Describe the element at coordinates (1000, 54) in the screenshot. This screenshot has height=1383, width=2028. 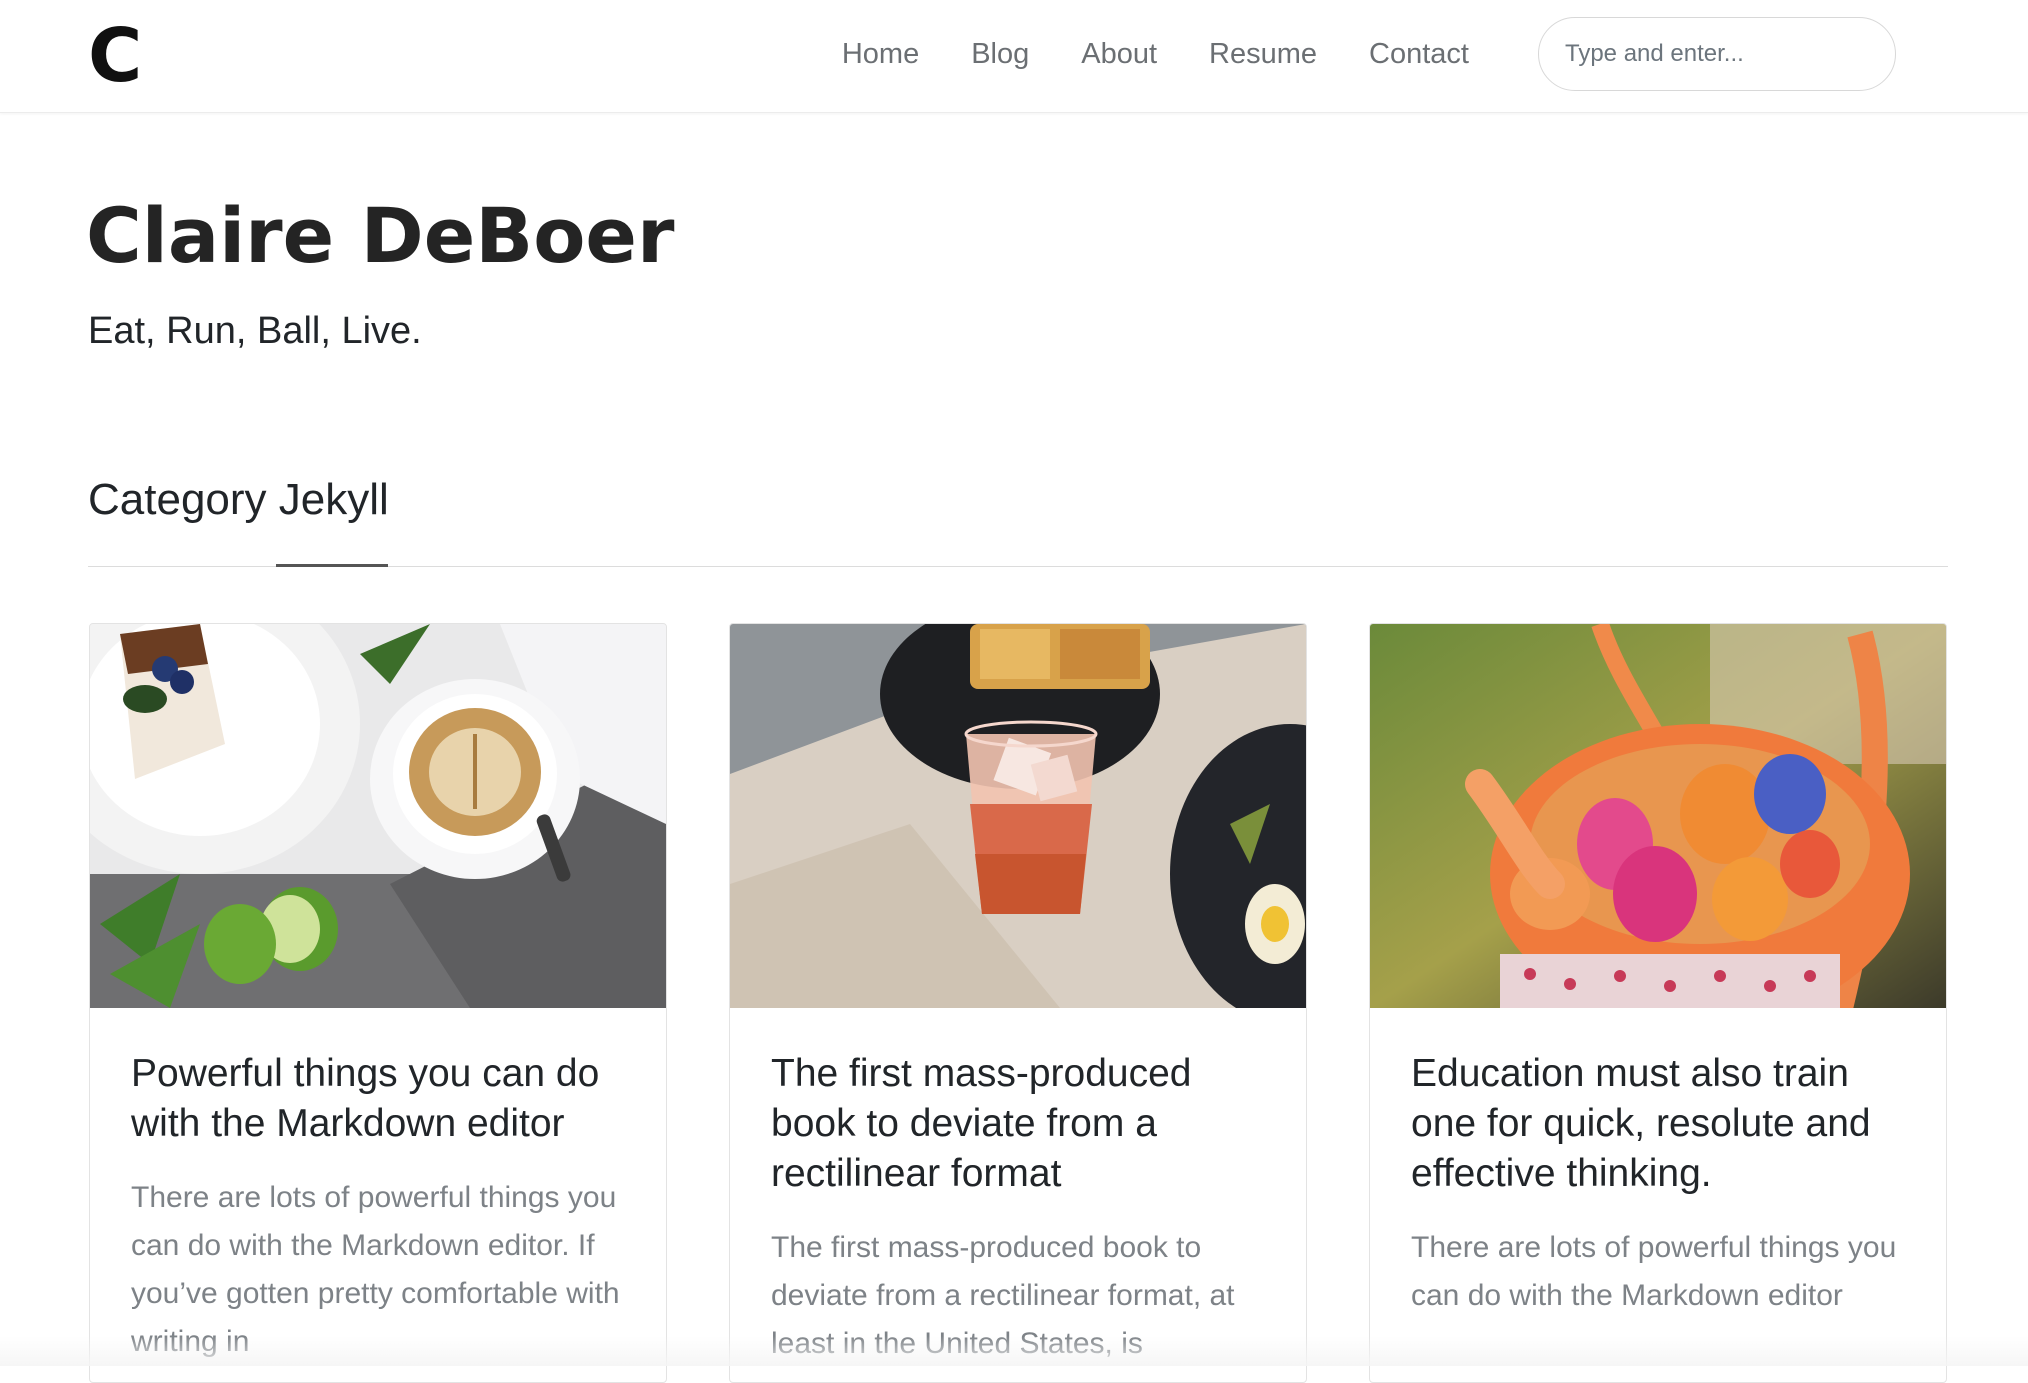
I see `nav-link-blog: Blog` at that location.